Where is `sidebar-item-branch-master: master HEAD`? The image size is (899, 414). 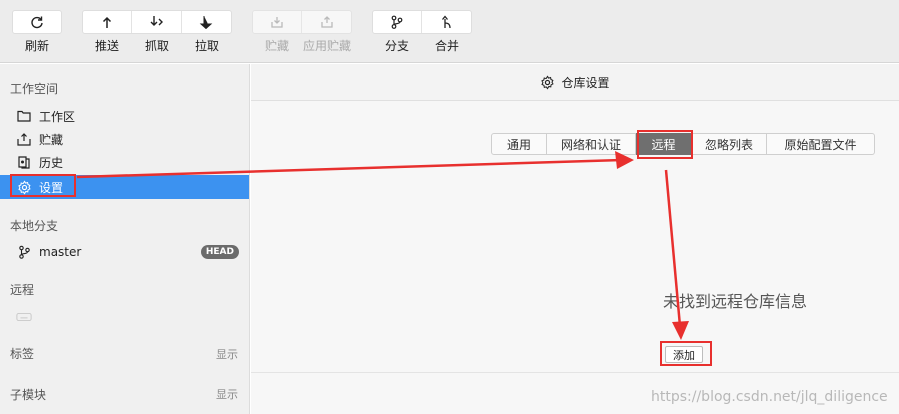 sidebar-item-branch-master: master HEAD is located at coordinates (124, 252).